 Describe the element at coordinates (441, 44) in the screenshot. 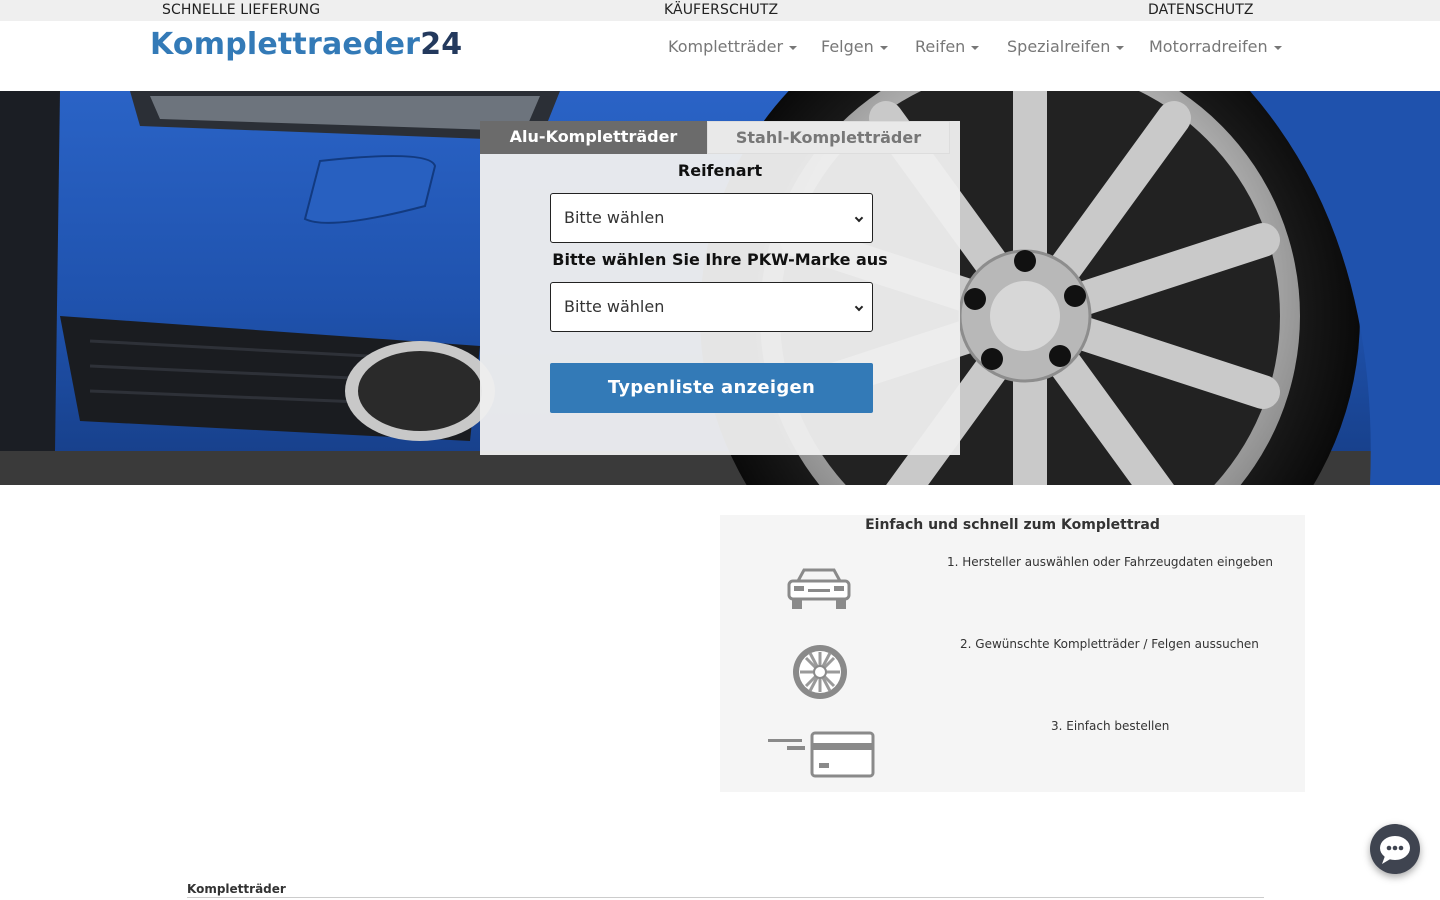

I see `logo-number: 24` at that location.